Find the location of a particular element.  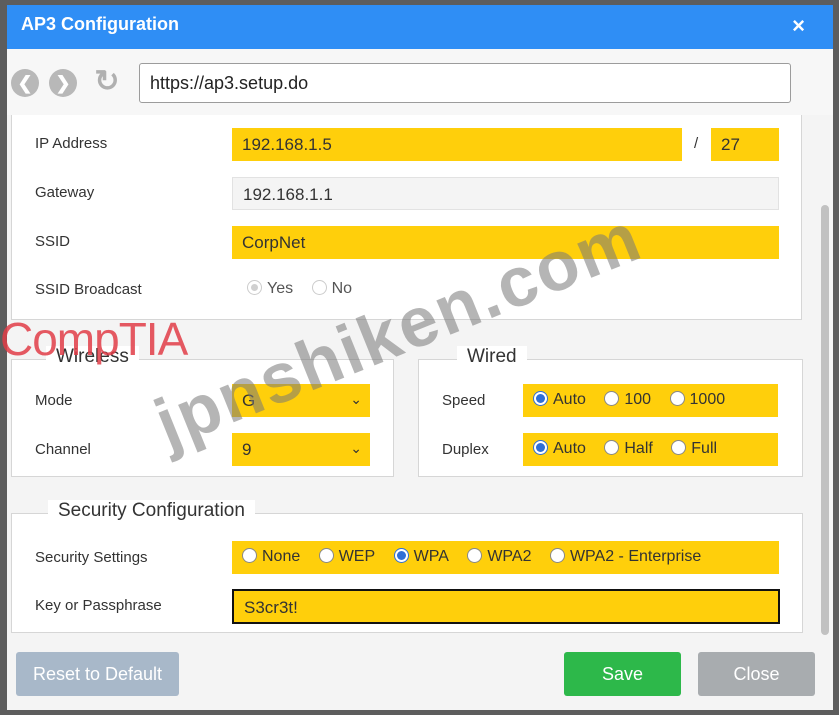

ssid-field: CorpNet is located at coordinates (505, 242).